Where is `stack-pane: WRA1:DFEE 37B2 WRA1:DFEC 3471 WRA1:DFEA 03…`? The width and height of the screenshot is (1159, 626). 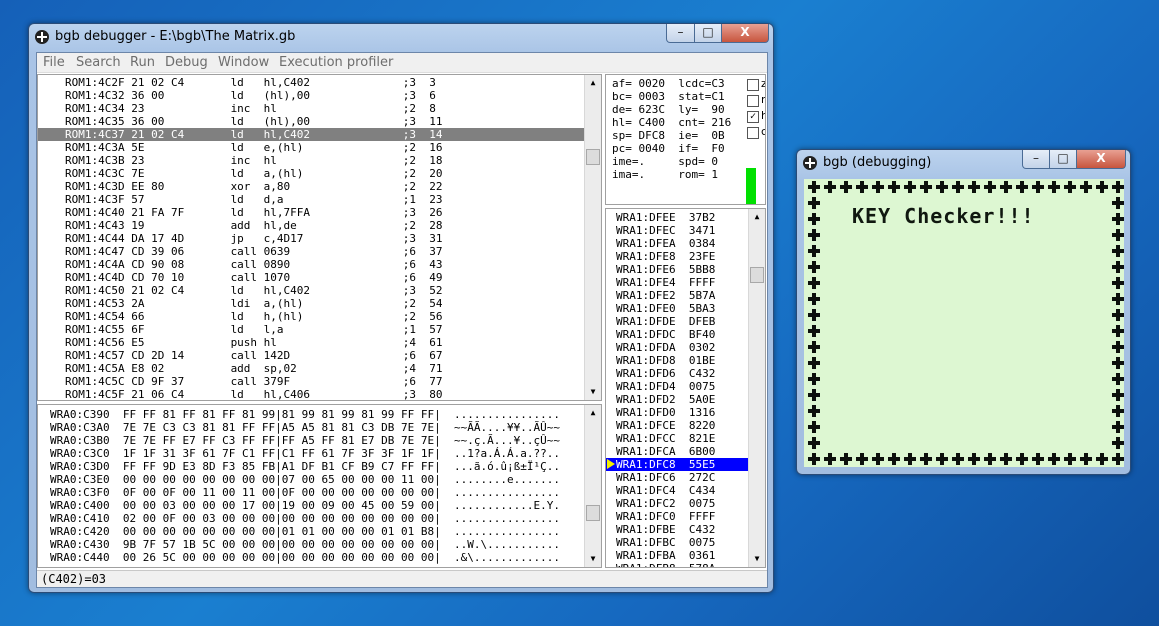 stack-pane: WRA1:DFEE 37B2 WRA1:DFEC 3471 WRA1:DFEA 03… is located at coordinates (685, 388).